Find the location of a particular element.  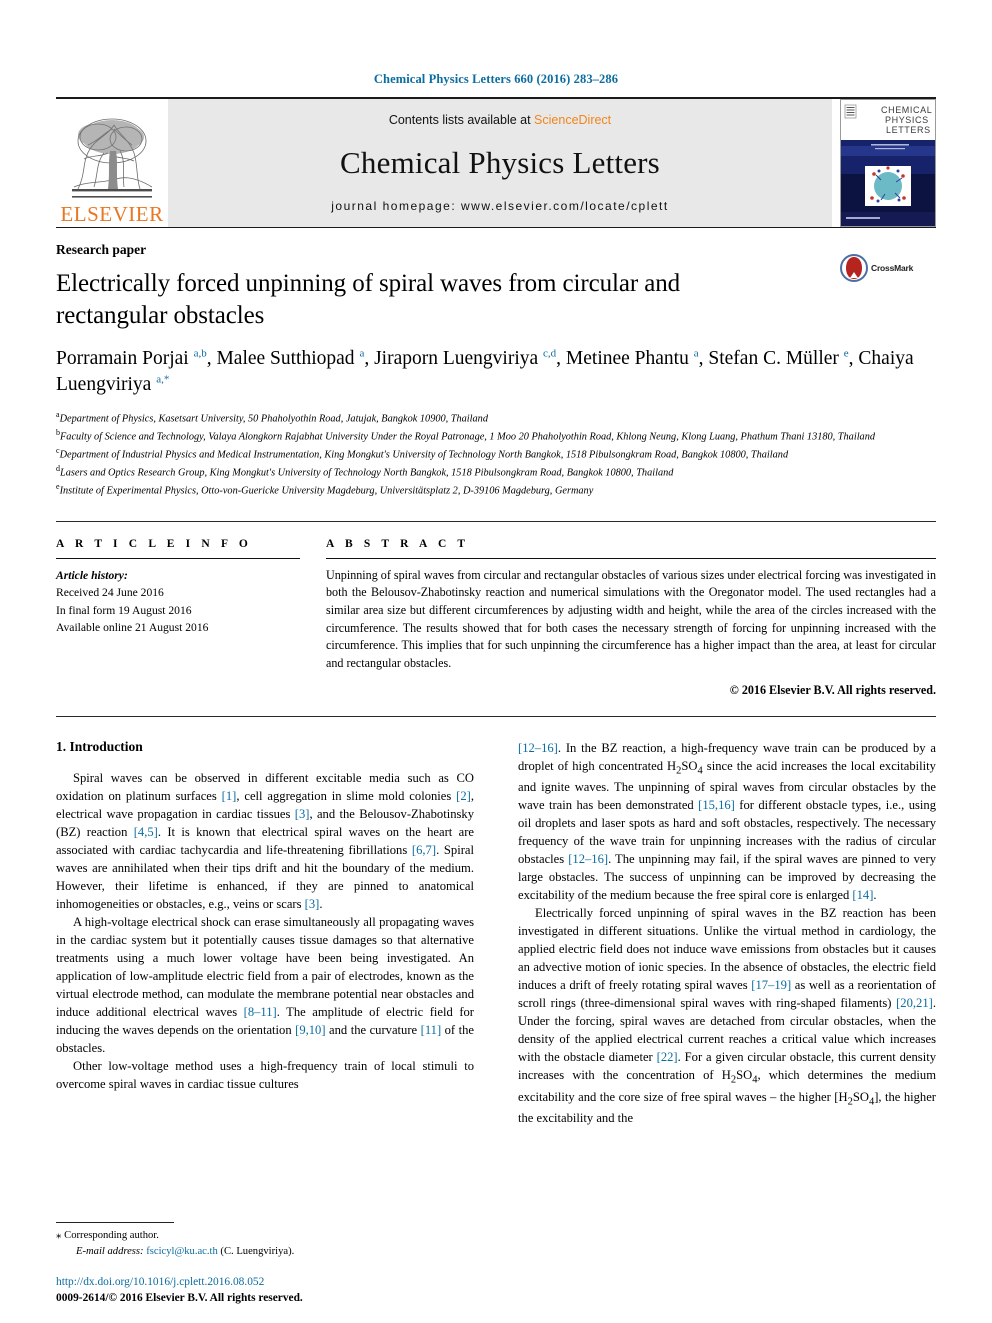

article-info-heading: A R T I C L E I N F O is located at coordinates (154, 543).